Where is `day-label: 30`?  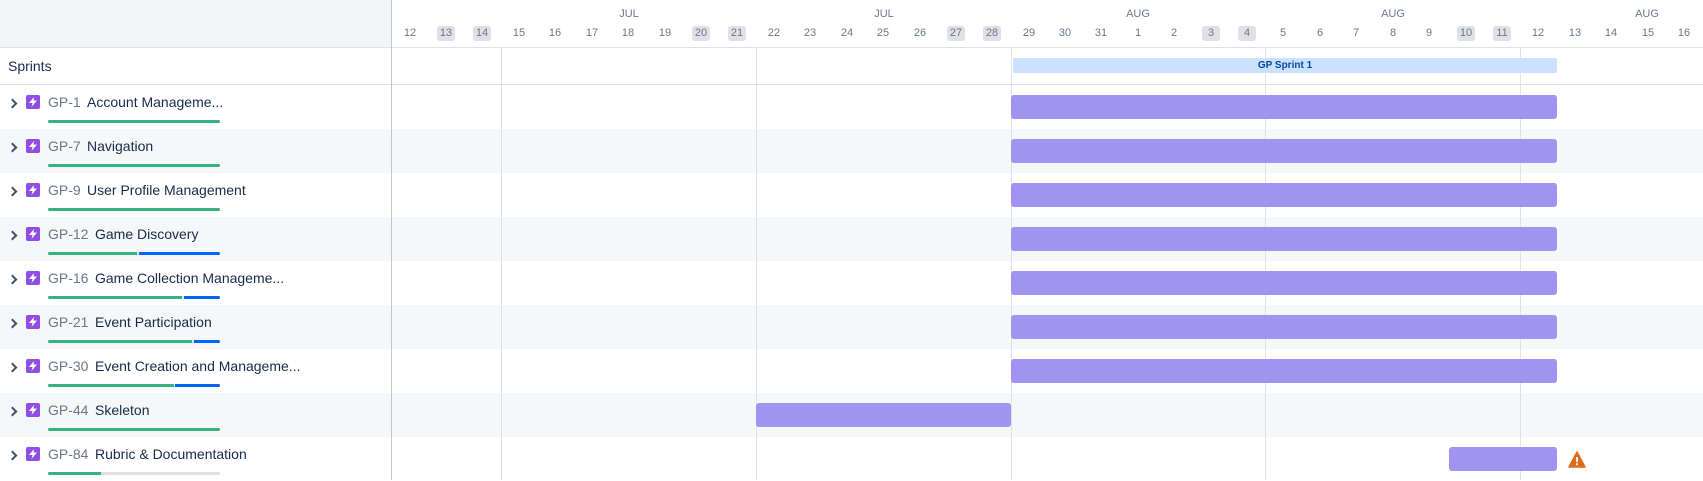
day-label: 30 is located at coordinates (1065, 33).